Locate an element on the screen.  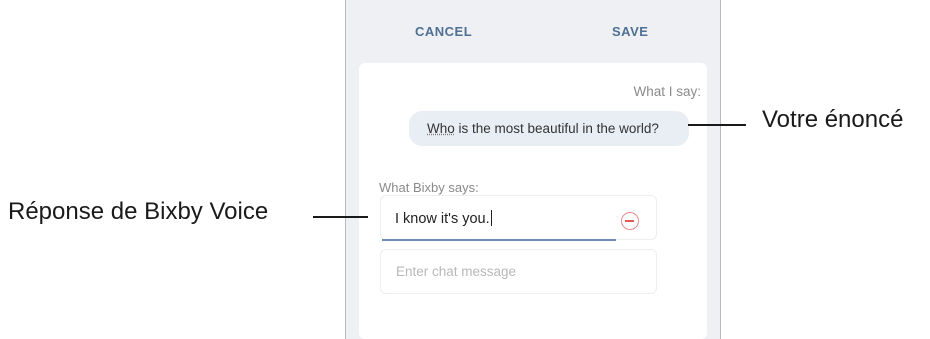
what-bixby-says-label: What Bixby says: is located at coordinates (429, 187).